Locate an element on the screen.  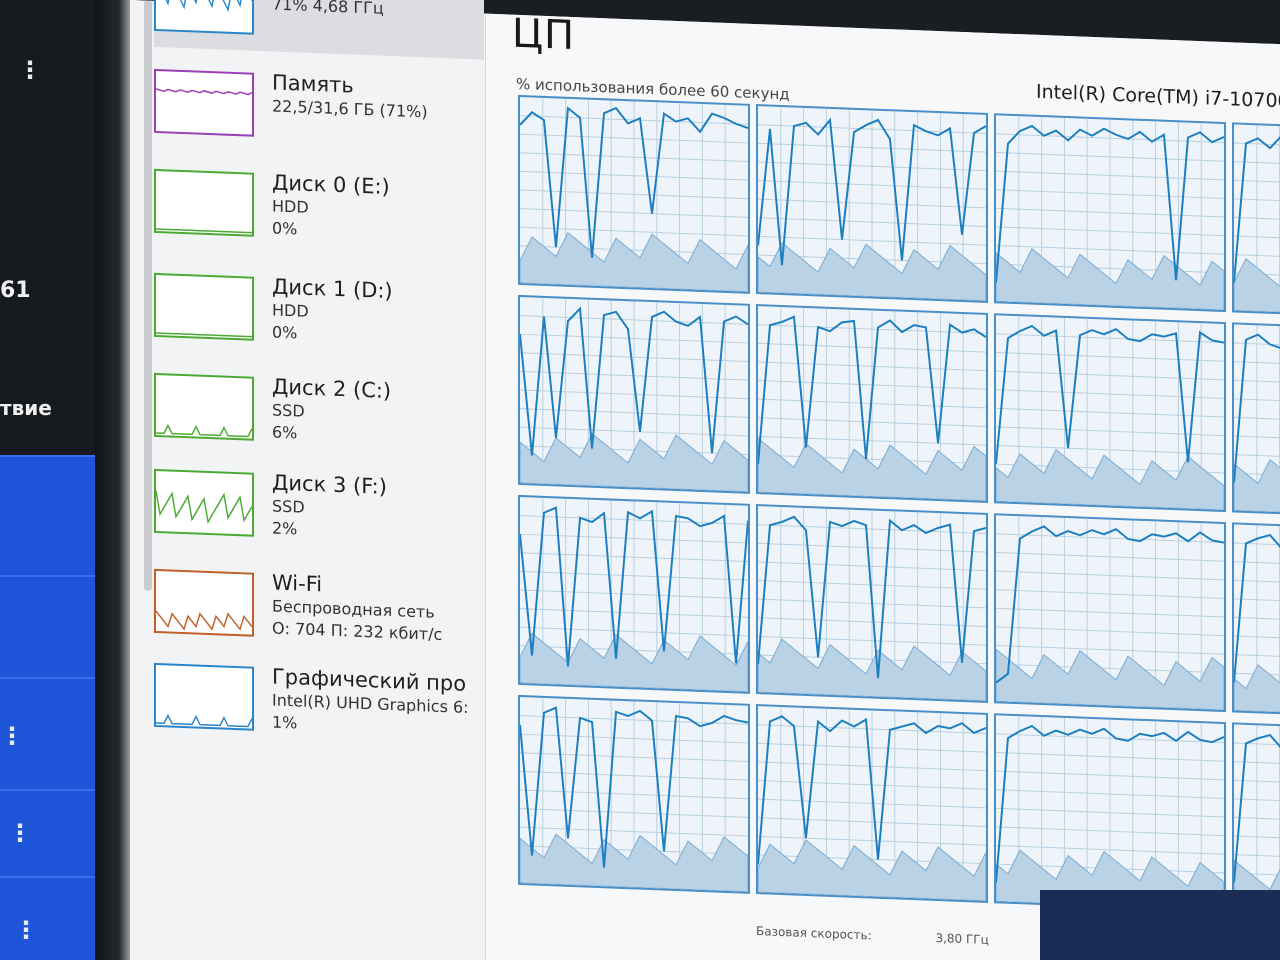
sidebar-item-text: ЦП71% 4,68 ГГц is located at coordinates (328, 10).